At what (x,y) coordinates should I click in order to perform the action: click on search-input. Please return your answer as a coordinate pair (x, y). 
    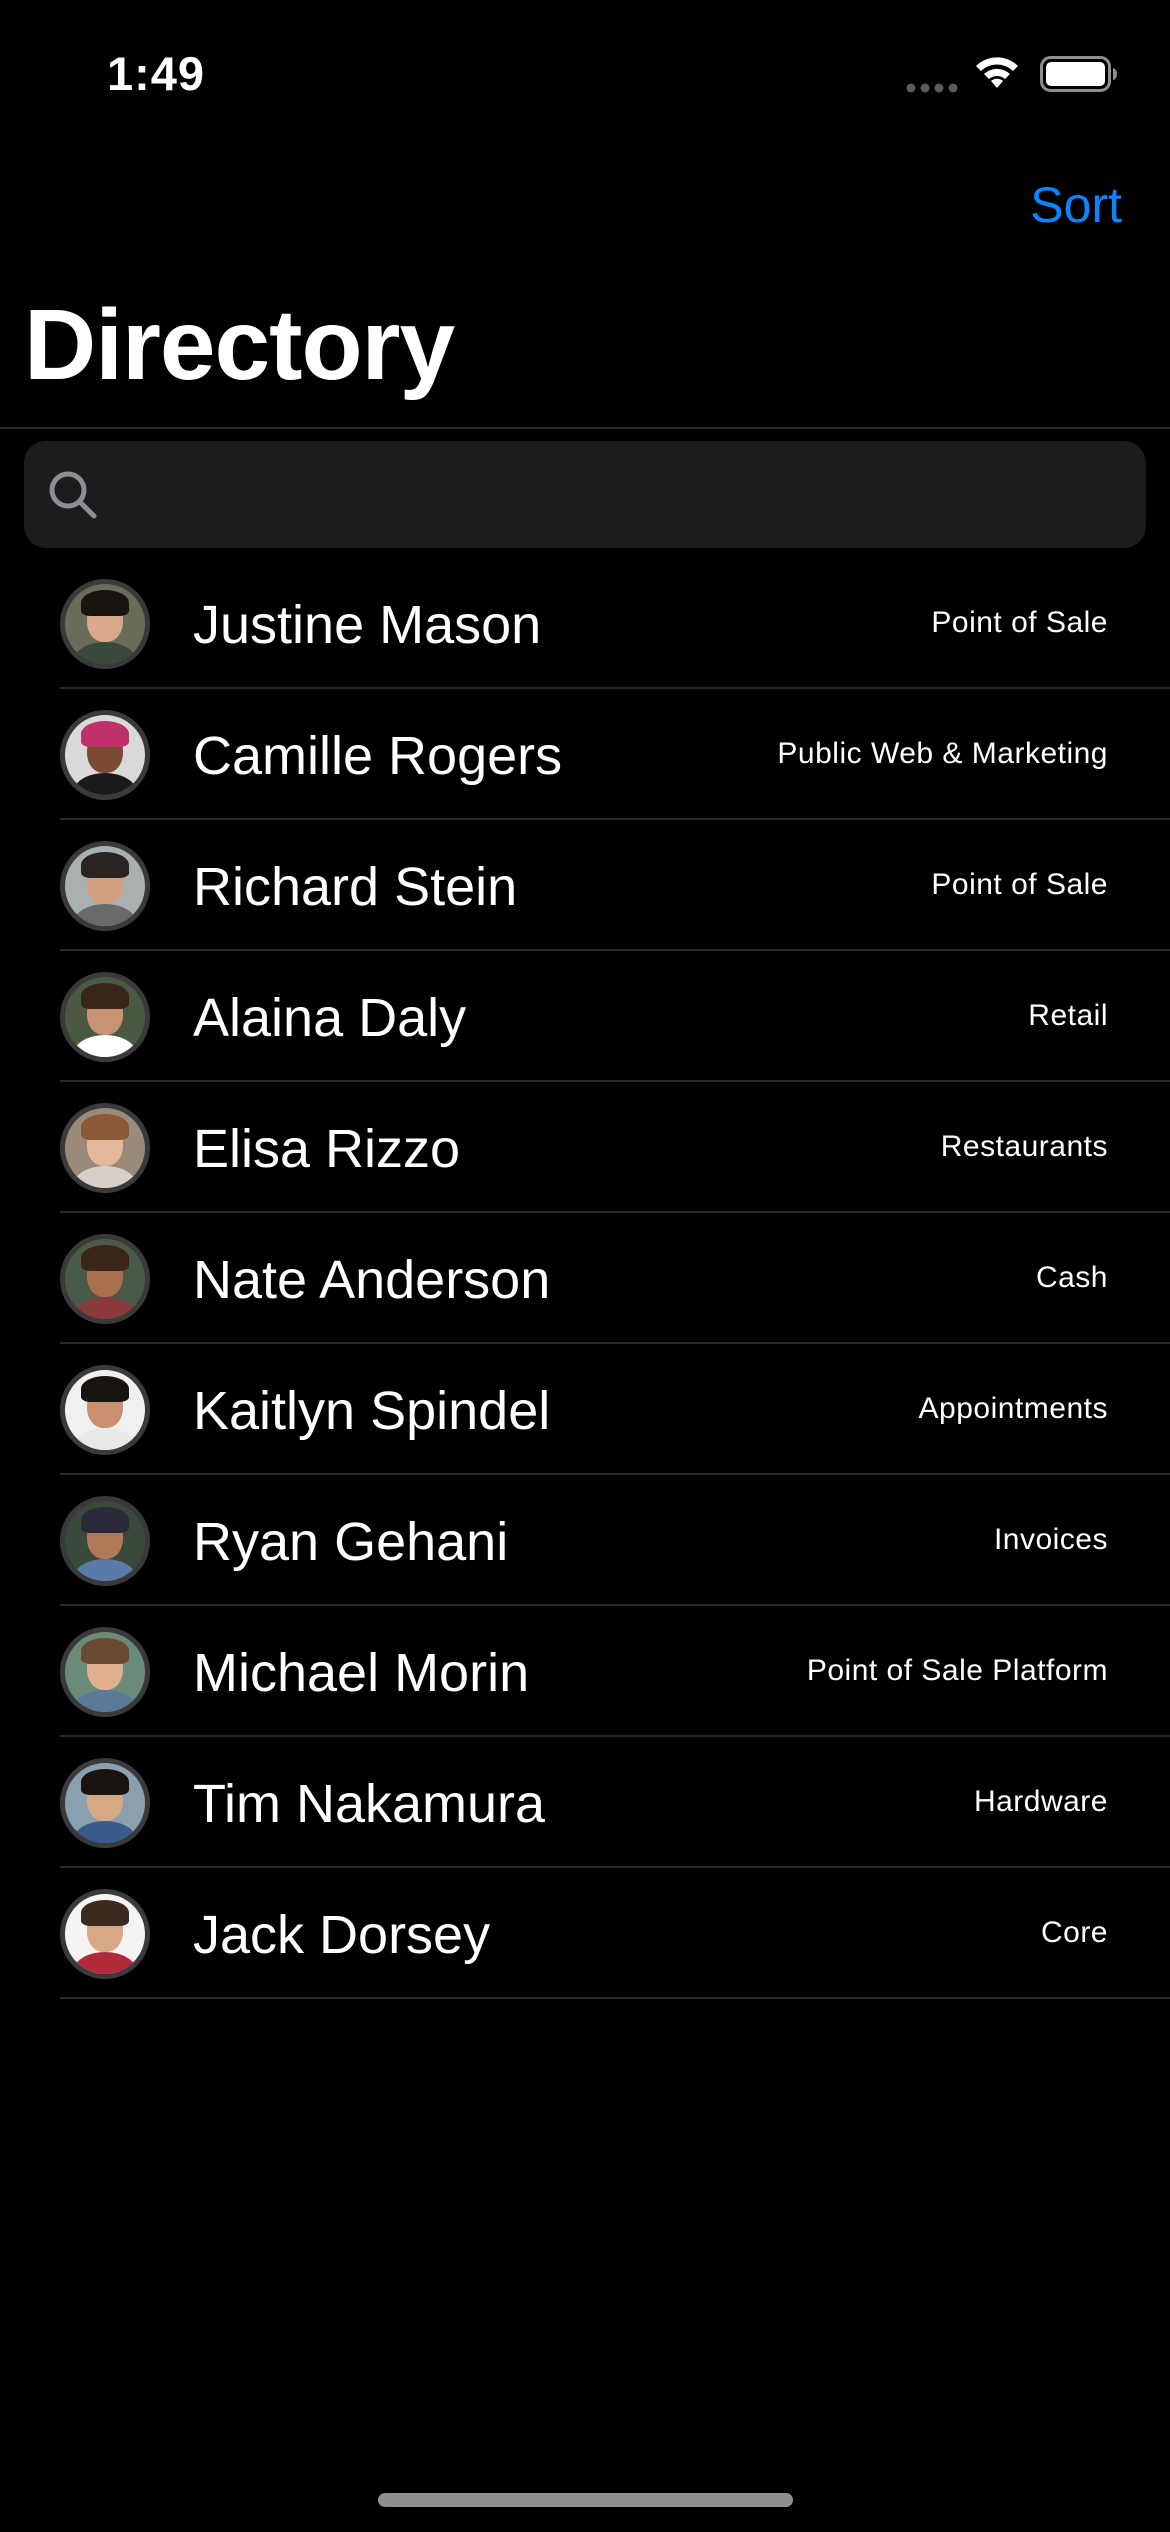
    Looking at the image, I should click on (614, 494).